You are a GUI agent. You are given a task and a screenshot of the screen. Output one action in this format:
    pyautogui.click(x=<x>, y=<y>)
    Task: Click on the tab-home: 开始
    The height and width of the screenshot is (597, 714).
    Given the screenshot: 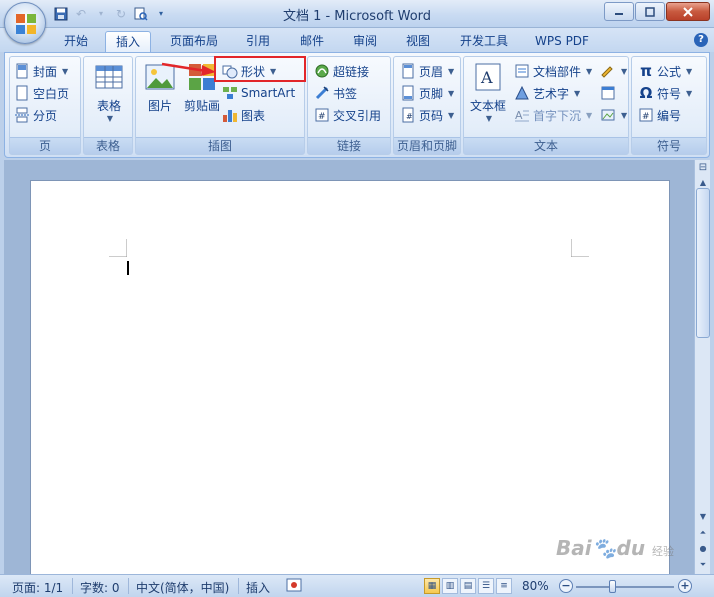 What is the action you would take?
    pyautogui.click(x=76, y=42)
    